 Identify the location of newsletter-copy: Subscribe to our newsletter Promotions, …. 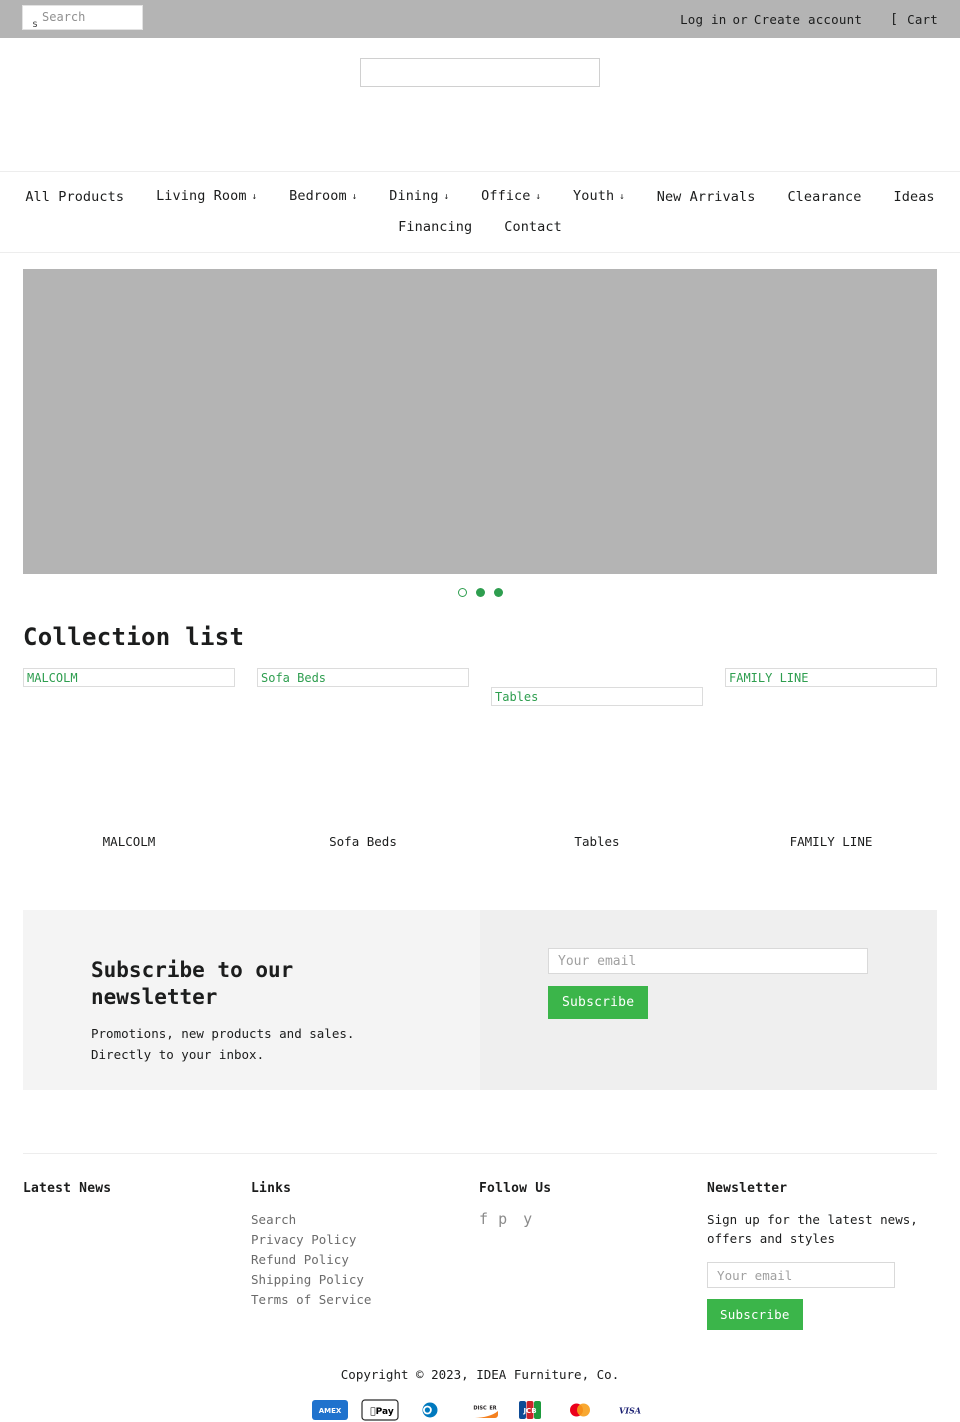
(251, 1000).